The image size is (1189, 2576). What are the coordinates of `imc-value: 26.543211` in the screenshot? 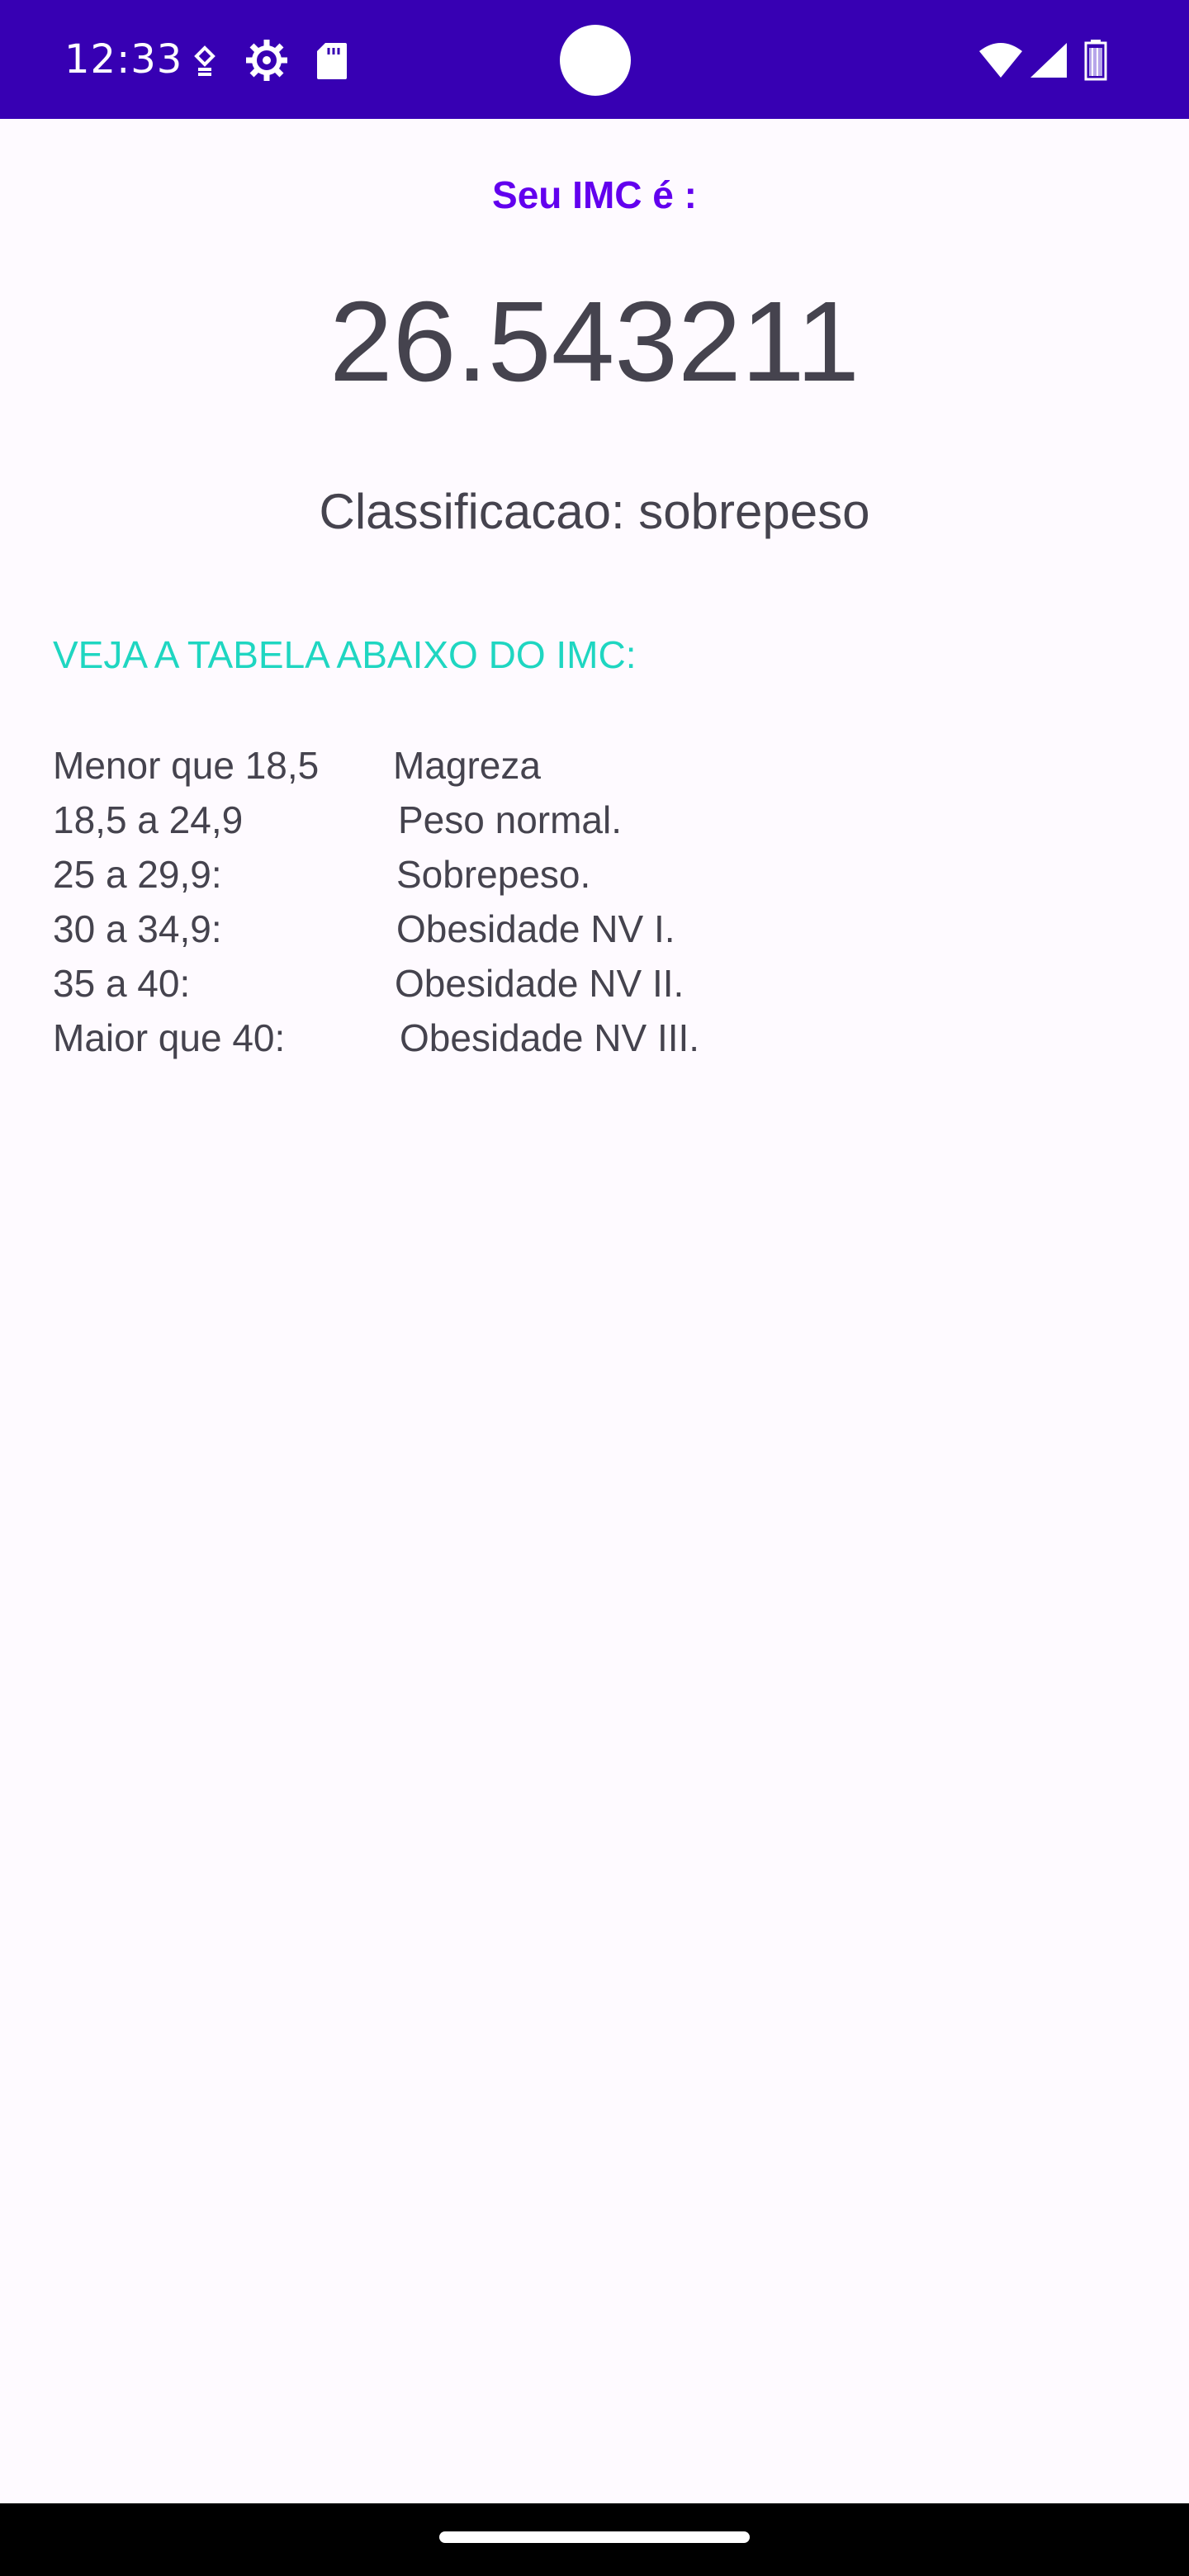 It's located at (594, 341).